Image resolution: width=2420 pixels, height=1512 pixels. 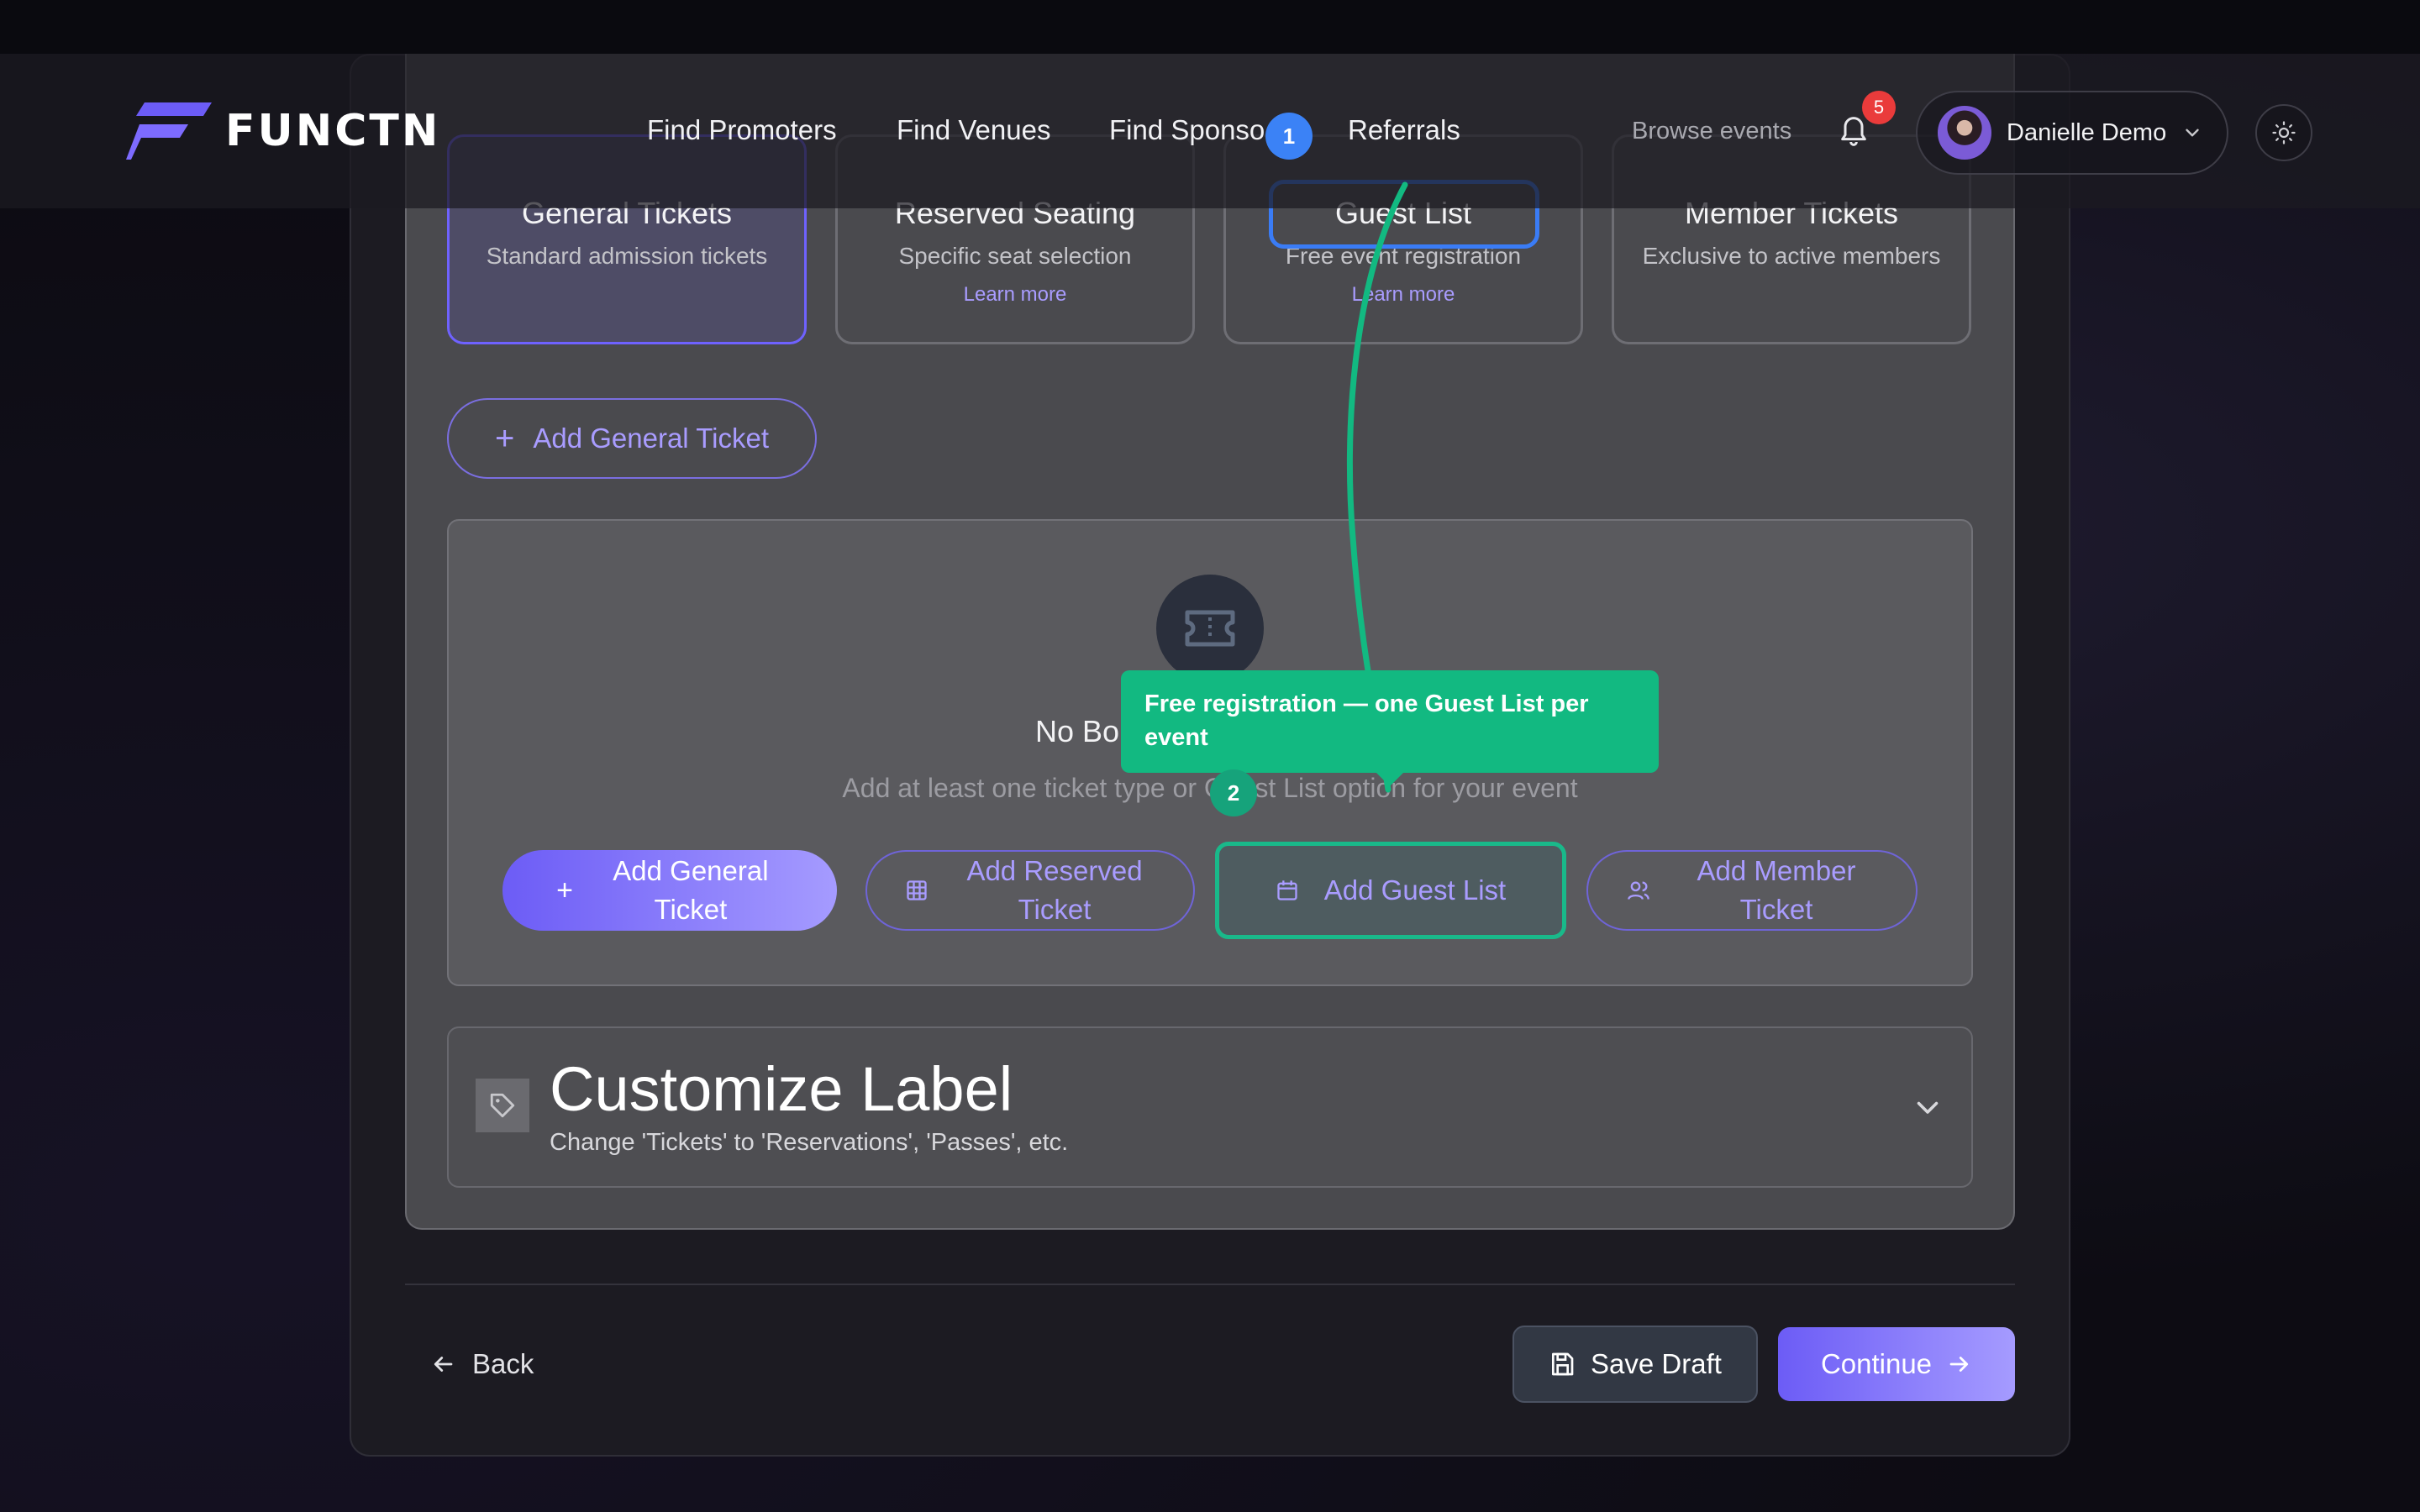 I want to click on tour-step-2-marker: 2, so click(x=1233, y=792).